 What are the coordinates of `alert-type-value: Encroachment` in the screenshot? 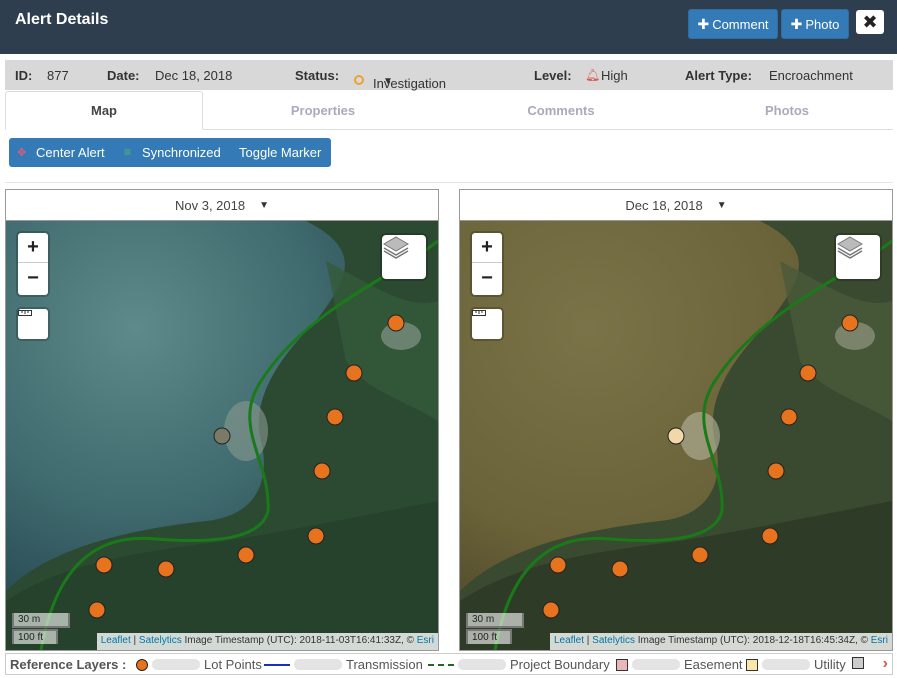 It's located at (811, 75).